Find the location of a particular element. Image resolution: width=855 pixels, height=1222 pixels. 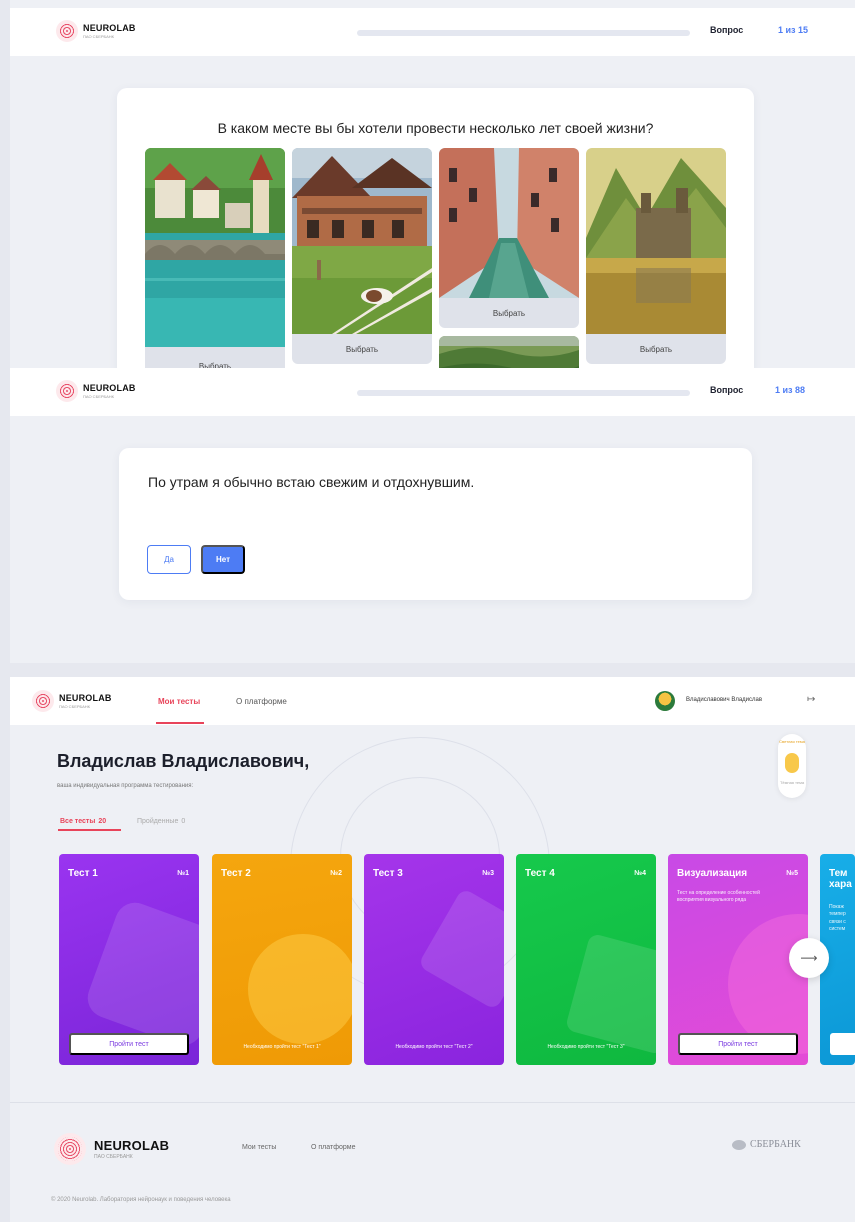

sberbank-icon is located at coordinates (739, 1144).